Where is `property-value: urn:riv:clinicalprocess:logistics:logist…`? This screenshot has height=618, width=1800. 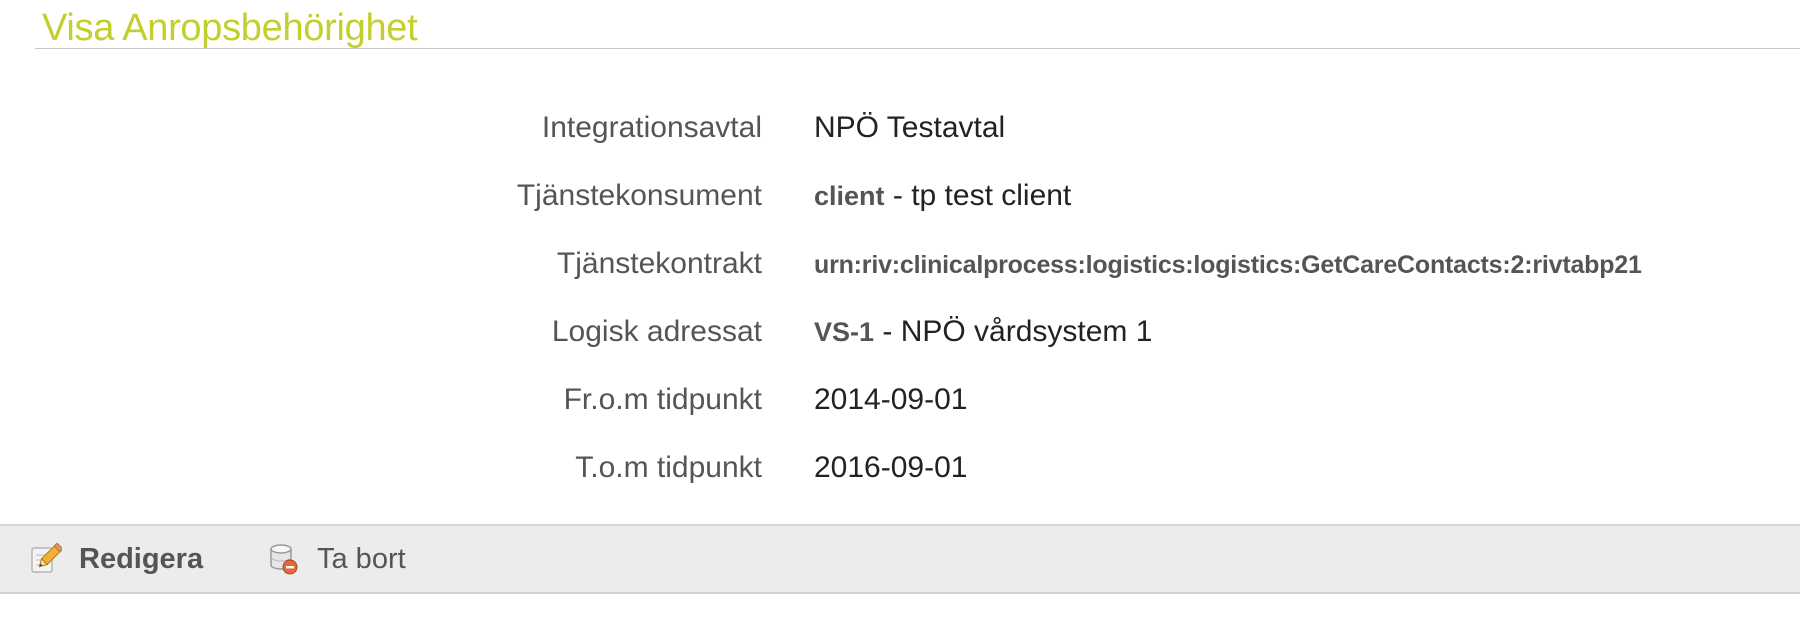
property-value: urn:riv:clinicalprocess:logistics:logist… is located at coordinates (1228, 264).